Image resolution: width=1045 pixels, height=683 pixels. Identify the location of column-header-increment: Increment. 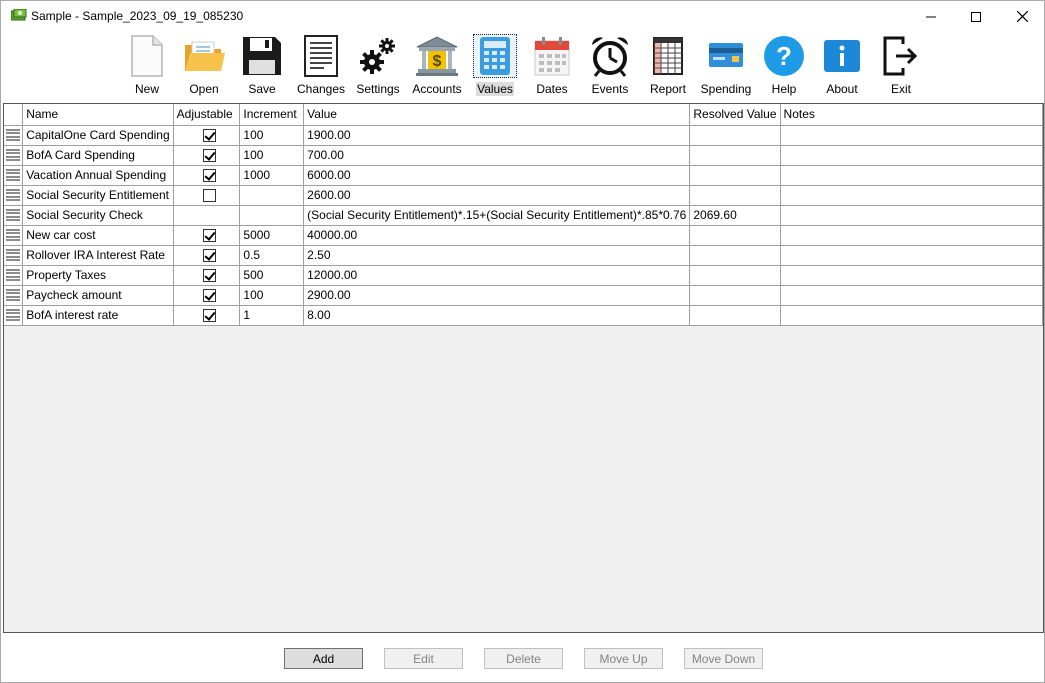
(272, 115).